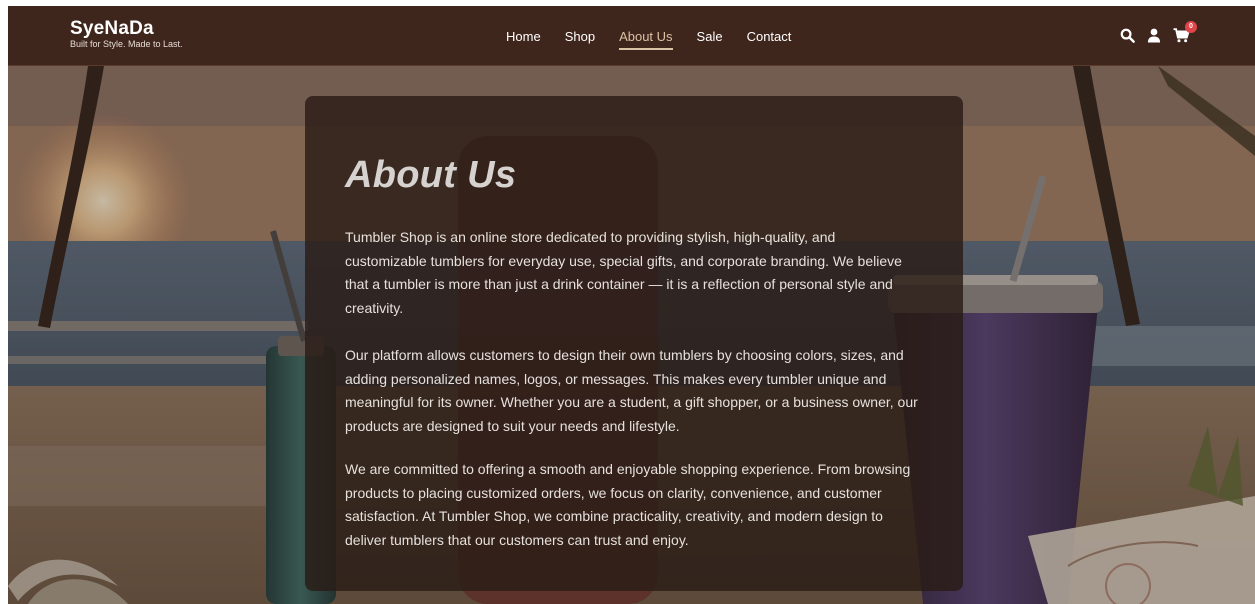  I want to click on nav-contact: Contact, so click(769, 37).